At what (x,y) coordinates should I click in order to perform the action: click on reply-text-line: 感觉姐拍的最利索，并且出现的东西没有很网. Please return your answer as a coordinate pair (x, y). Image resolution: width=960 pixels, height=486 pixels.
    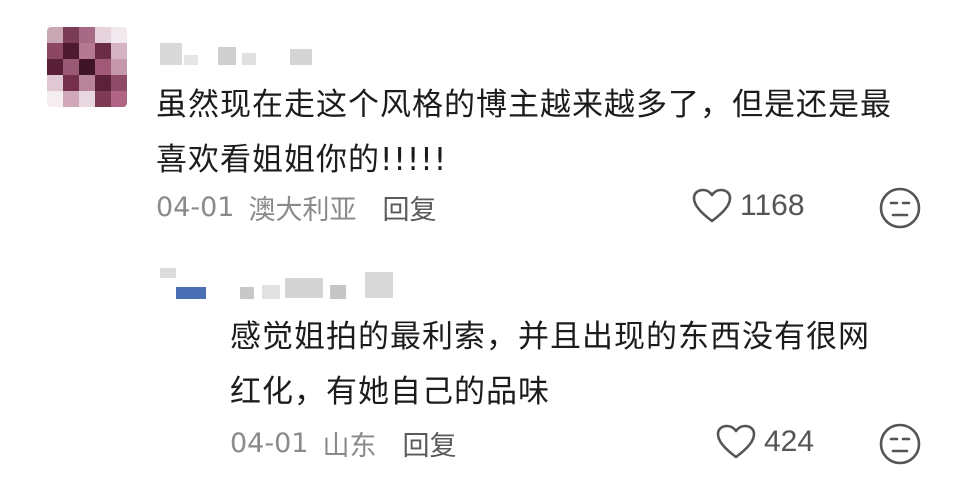
    Looking at the image, I should click on (550, 337).